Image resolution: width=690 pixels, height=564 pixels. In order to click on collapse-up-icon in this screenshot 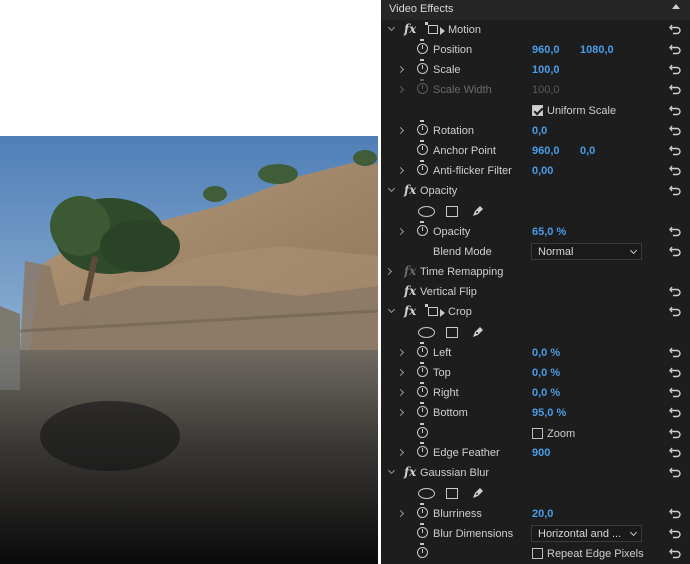, I will do `click(676, 6)`.